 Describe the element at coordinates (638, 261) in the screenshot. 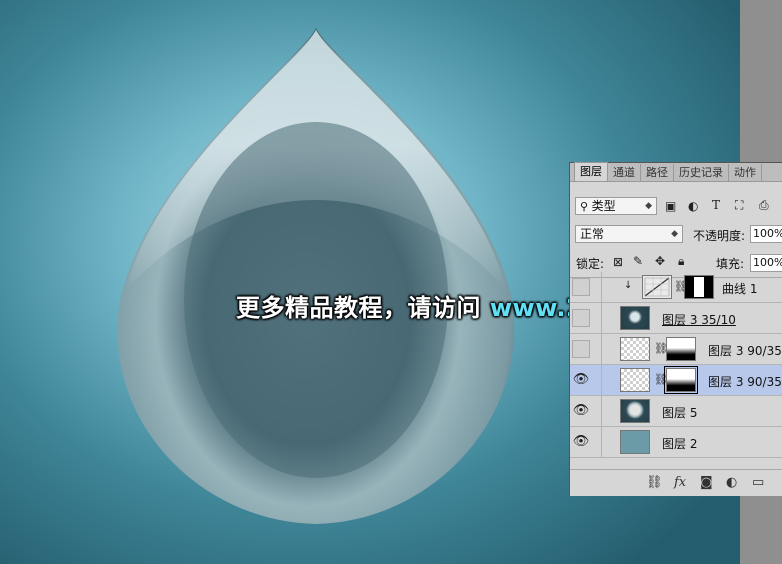

I see `lock-brush-icon: ✎` at that location.